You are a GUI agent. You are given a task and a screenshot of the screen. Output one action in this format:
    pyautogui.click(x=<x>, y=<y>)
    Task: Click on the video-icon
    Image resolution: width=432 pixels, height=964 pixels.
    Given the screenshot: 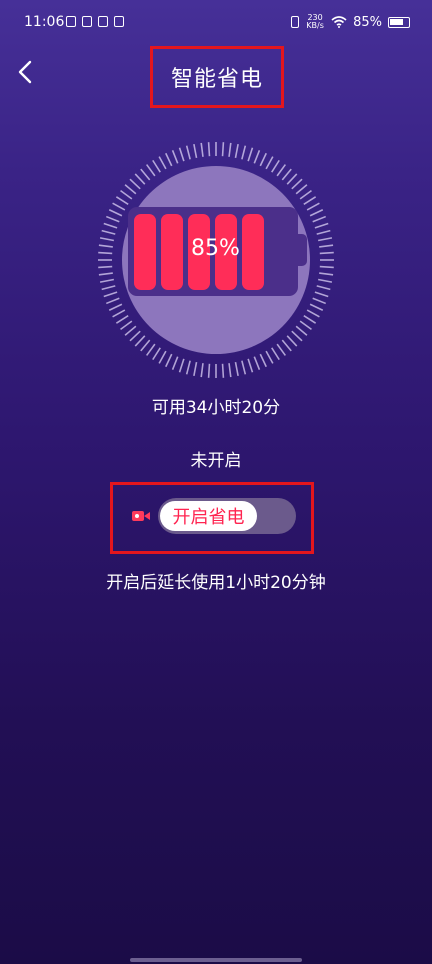 What is the action you would take?
    pyautogui.click(x=141, y=516)
    